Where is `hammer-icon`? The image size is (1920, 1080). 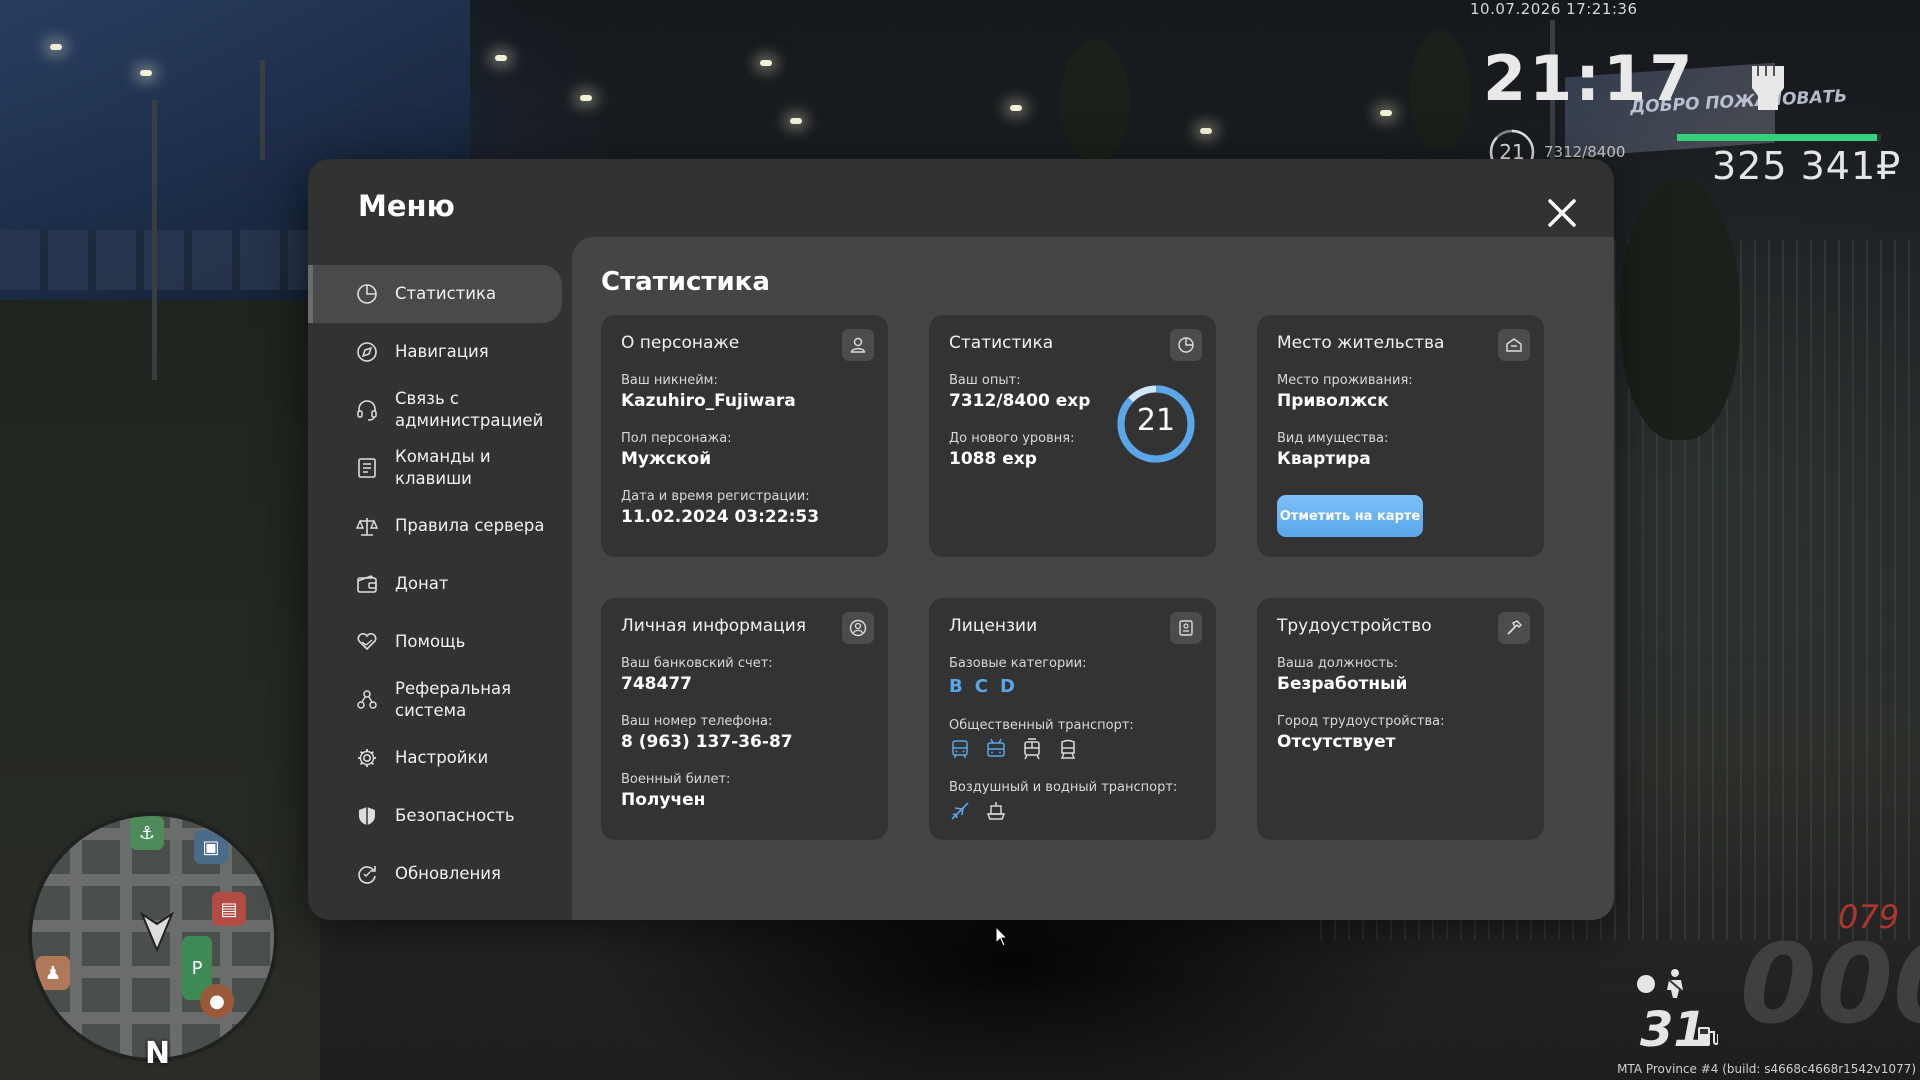 hammer-icon is located at coordinates (1514, 627).